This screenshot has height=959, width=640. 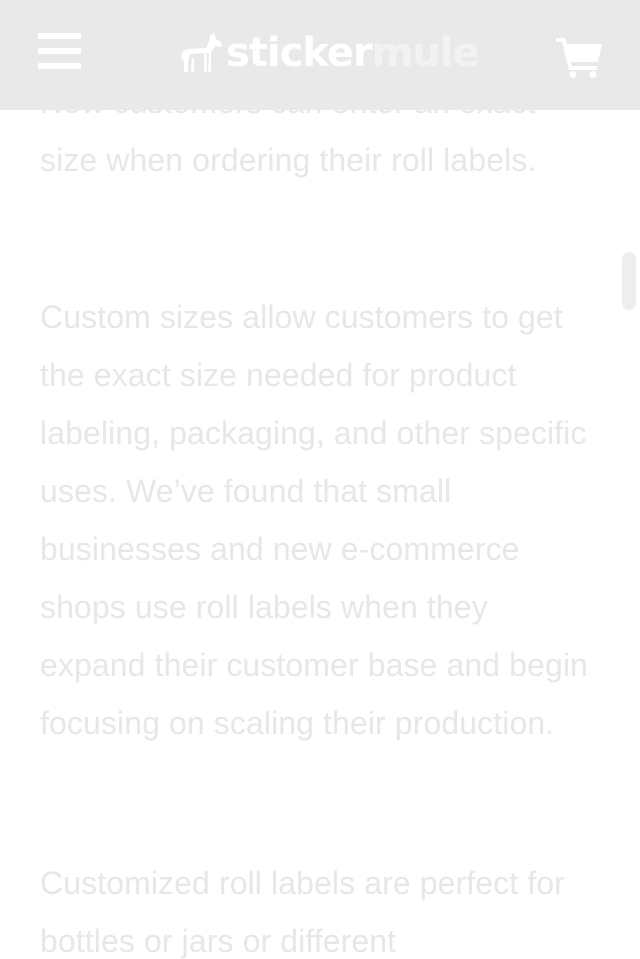 What do you see at coordinates (629, 281) in the screenshot?
I see `scrollbar-thumb` at bounding box center [629, 281].